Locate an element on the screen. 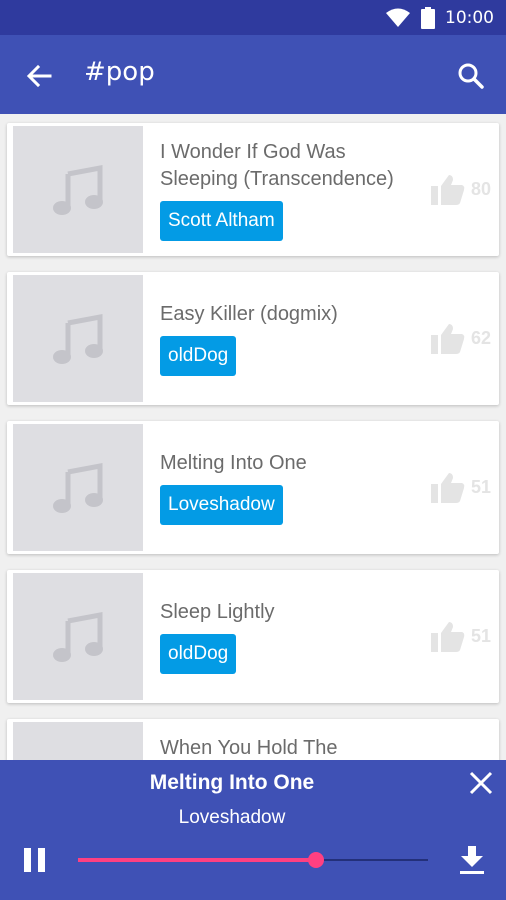  battery-icon is located at coordinates (428, 17).